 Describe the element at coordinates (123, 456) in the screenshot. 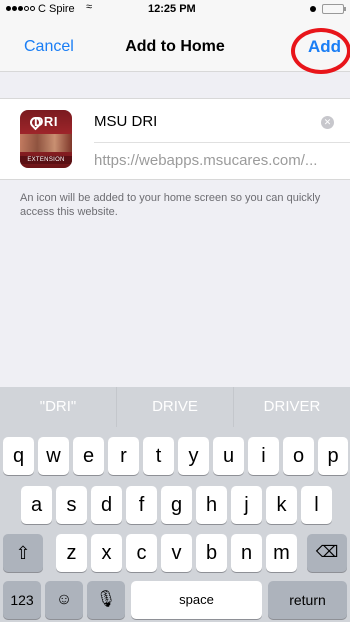

I see `key-r: r` at that location.